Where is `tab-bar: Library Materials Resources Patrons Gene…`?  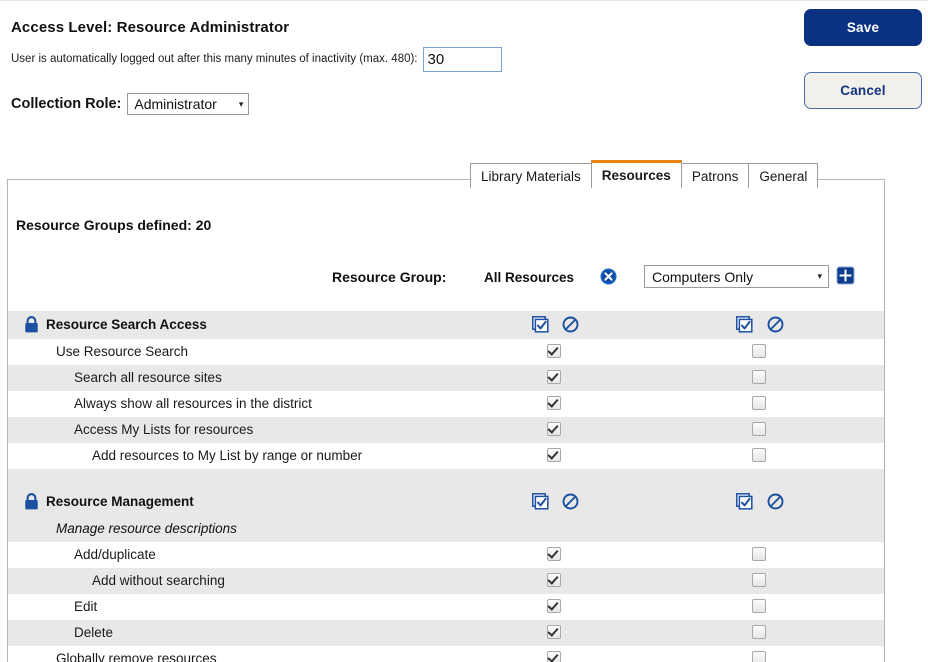
tab-bar: Library Materials Resources Patrons Gene… is located at coordinates (644, 174).